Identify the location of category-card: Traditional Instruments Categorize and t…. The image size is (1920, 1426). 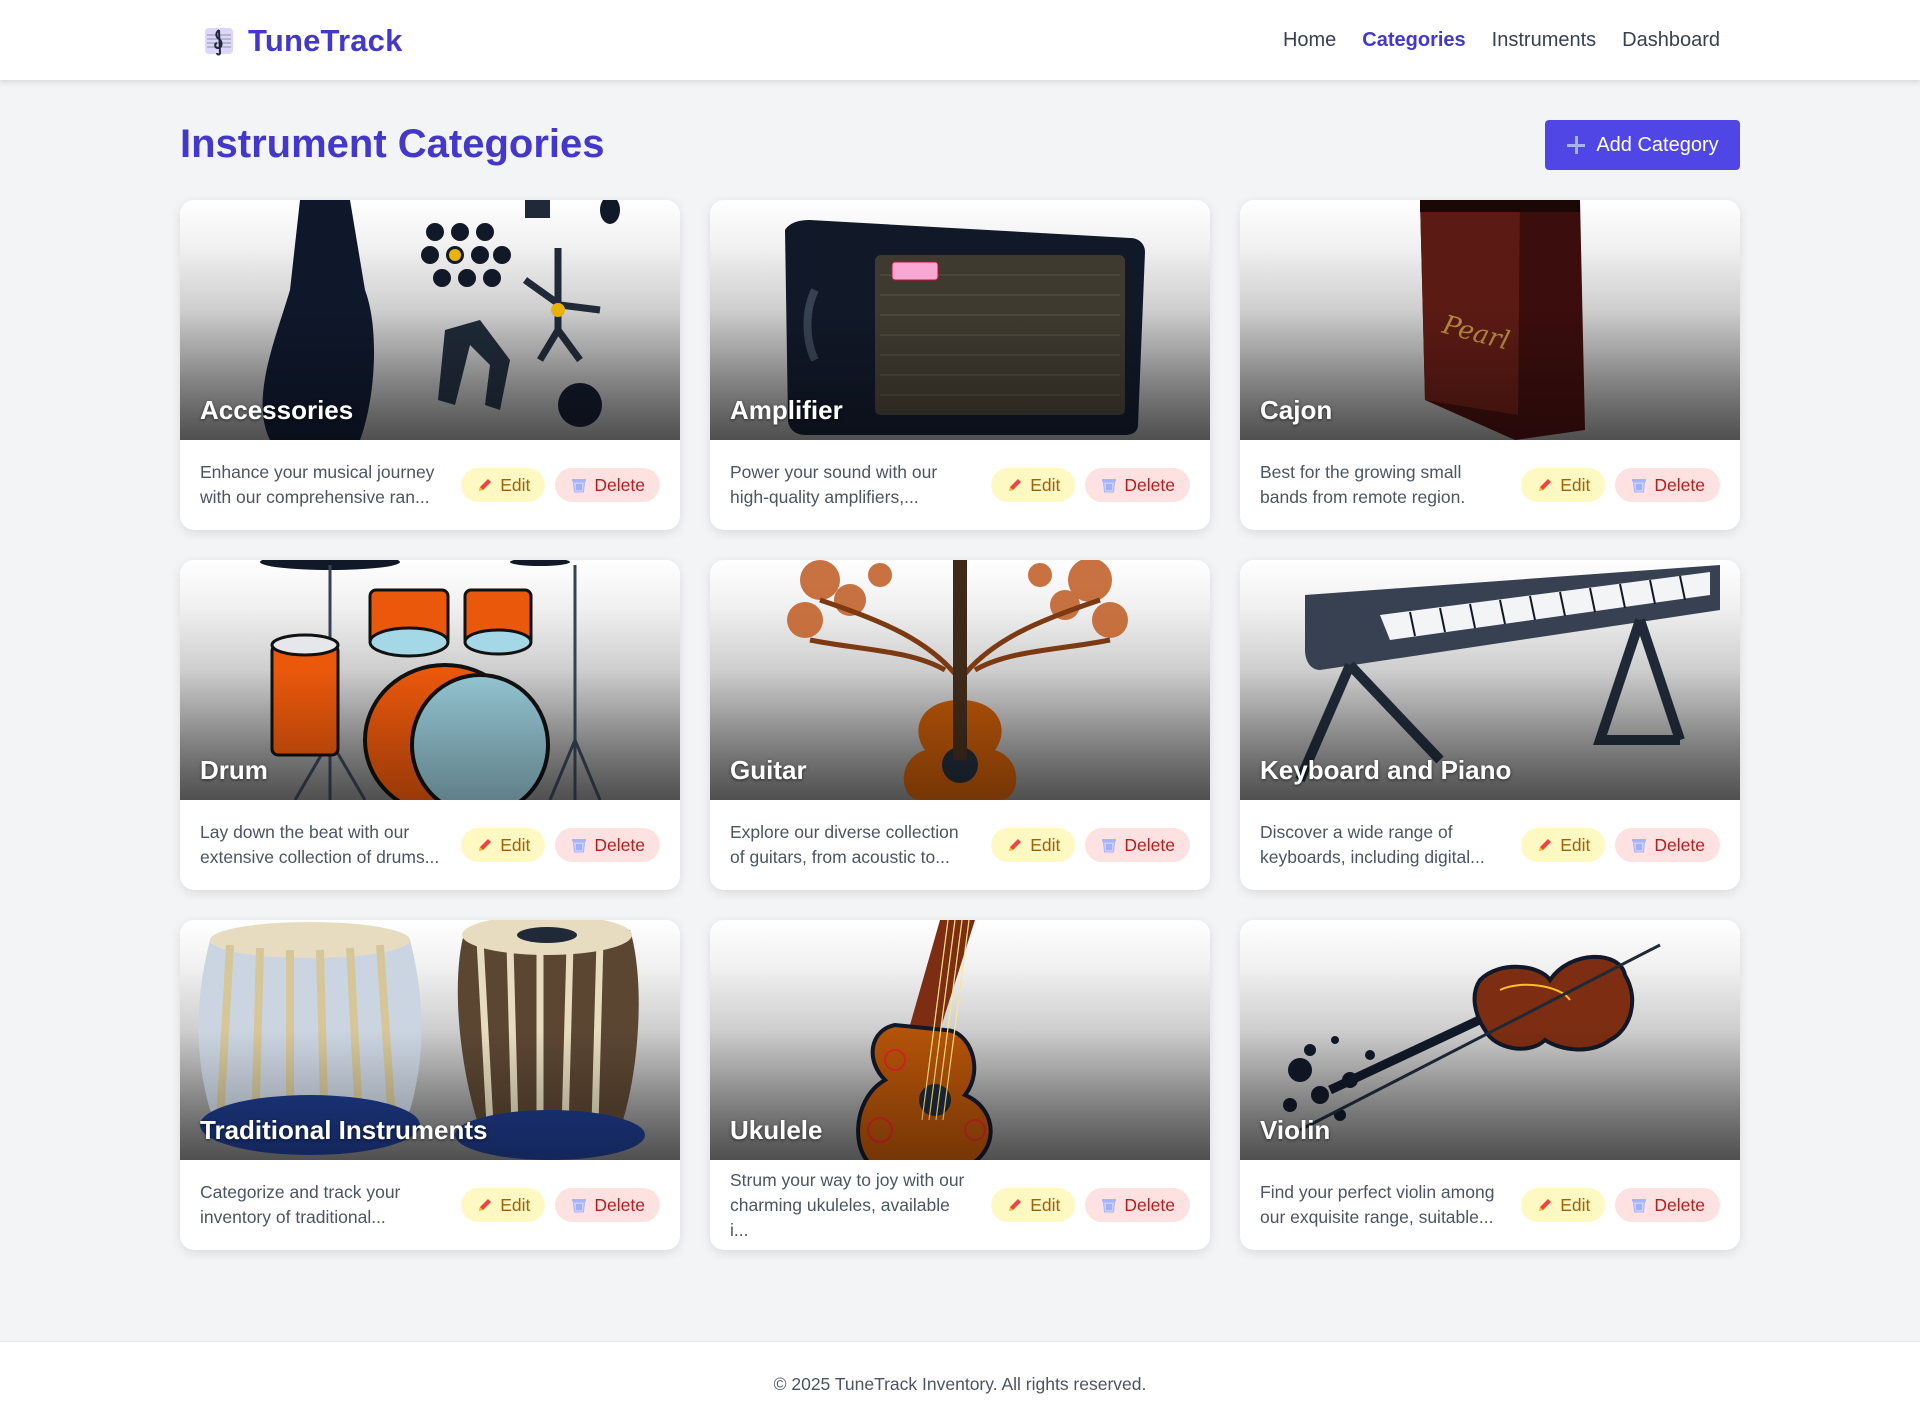
(430, 1085).